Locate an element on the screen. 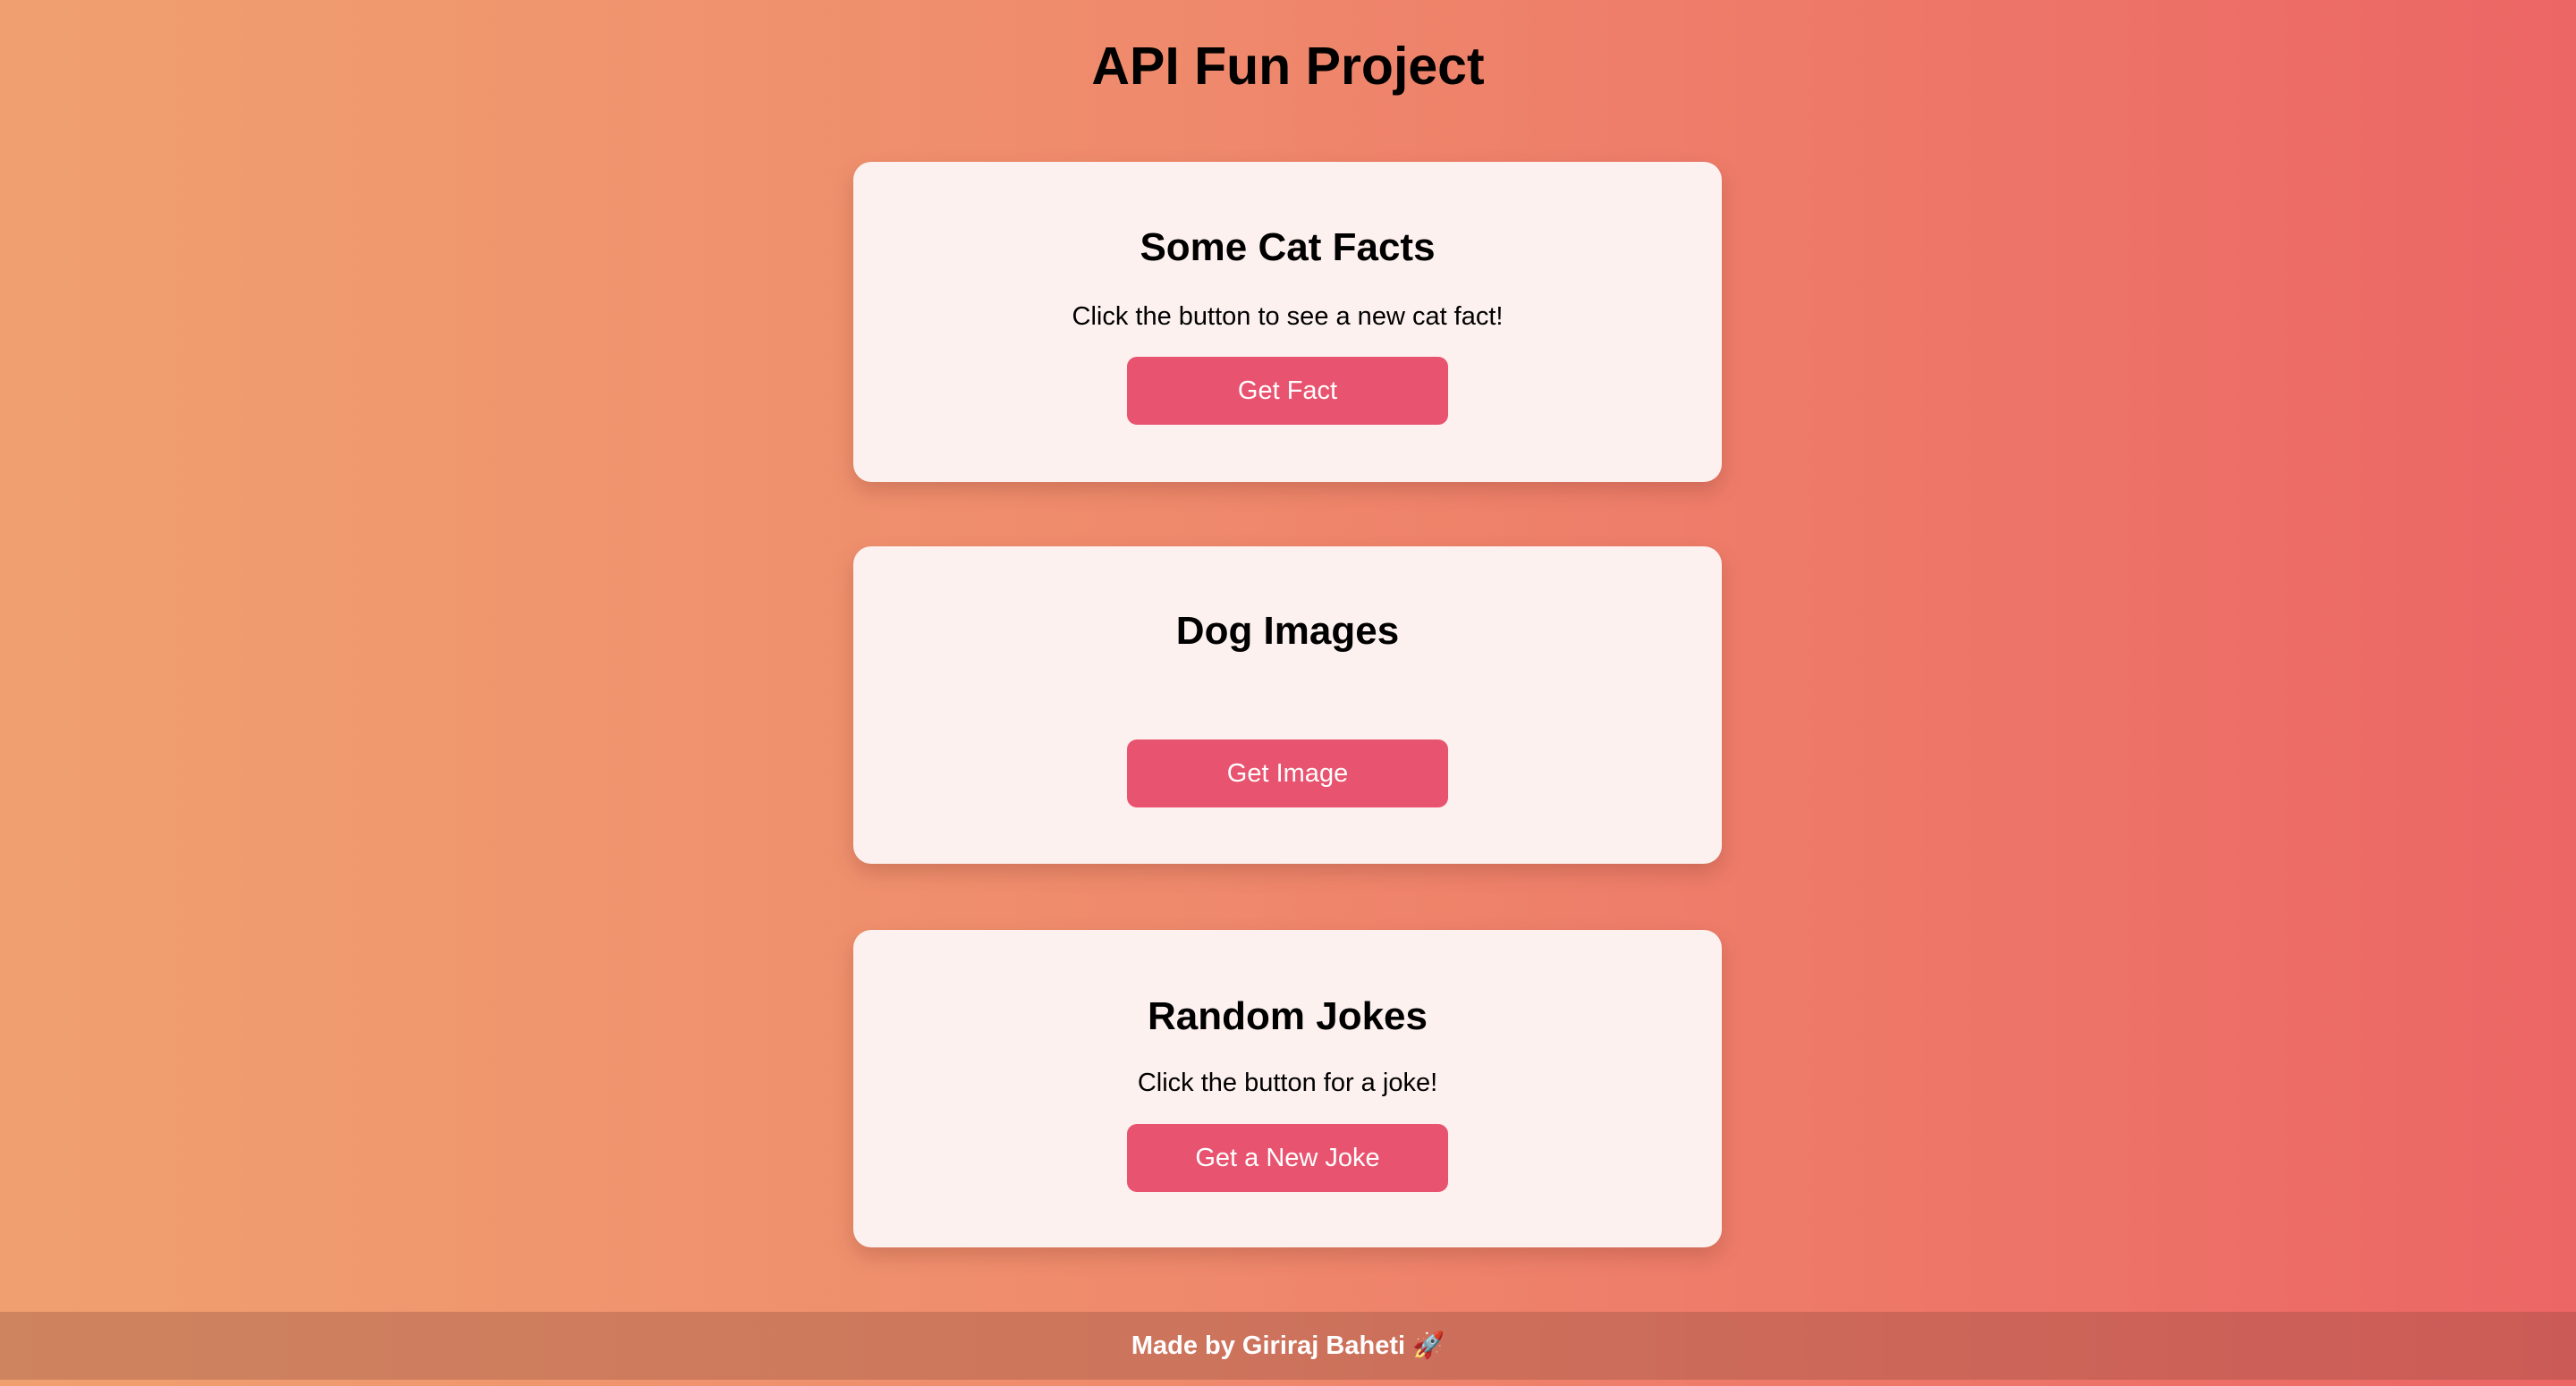 The width and height of the screenshot is (2576, 1386). footer: Made by Giriraj Baheti 🚀 is located at coordinates (1288, 1346).